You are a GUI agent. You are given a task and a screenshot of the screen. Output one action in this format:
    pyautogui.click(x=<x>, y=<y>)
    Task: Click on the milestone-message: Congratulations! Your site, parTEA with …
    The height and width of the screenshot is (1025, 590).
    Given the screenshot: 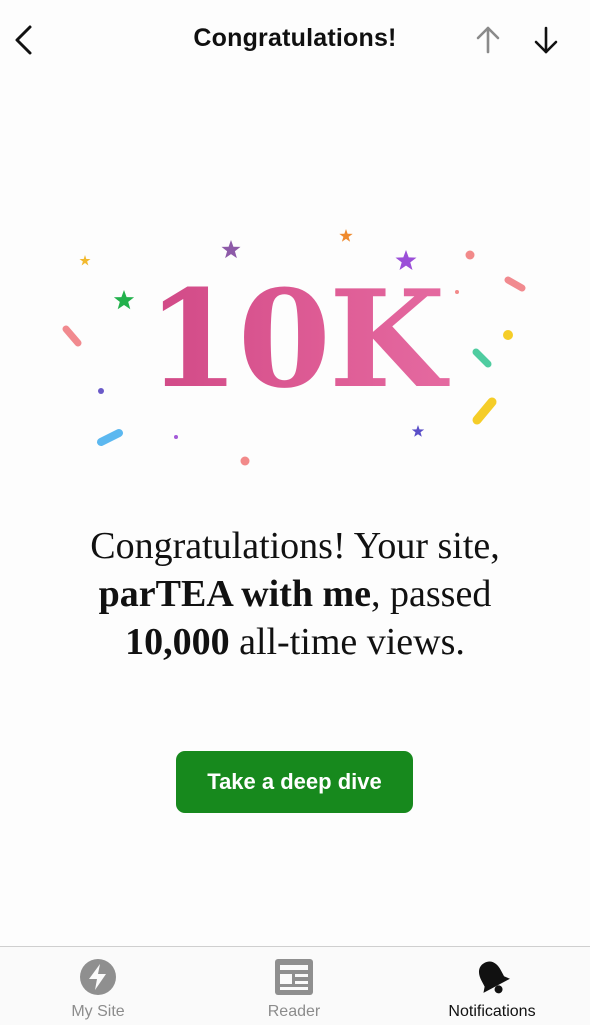 What is the action you would take?
    pyautogui.click(x=295, y=594)
    